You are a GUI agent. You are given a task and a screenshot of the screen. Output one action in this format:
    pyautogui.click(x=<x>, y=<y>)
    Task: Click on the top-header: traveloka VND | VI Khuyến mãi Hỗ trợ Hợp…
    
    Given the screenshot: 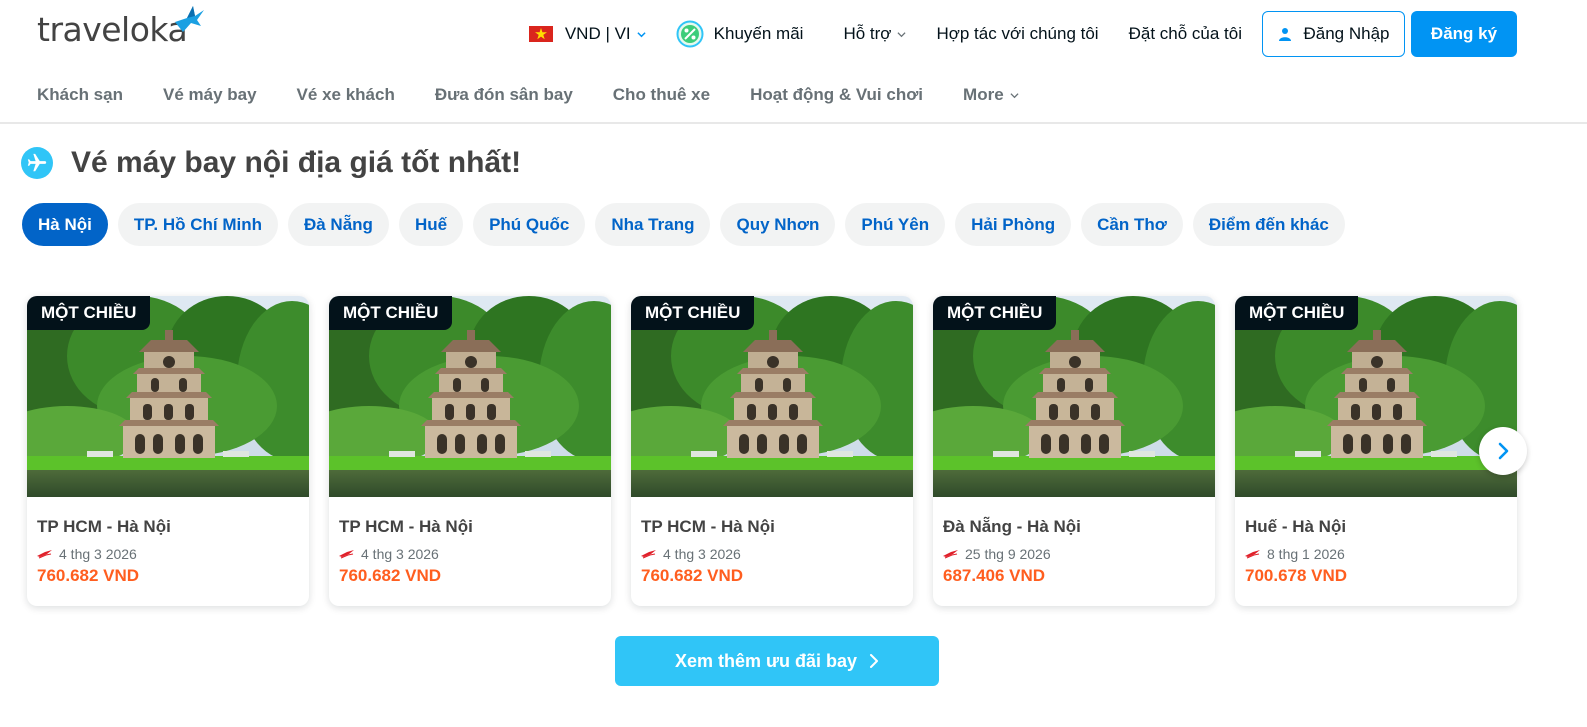 What is the action you would take?
    pyautogui.click(x=793, y=34)
    